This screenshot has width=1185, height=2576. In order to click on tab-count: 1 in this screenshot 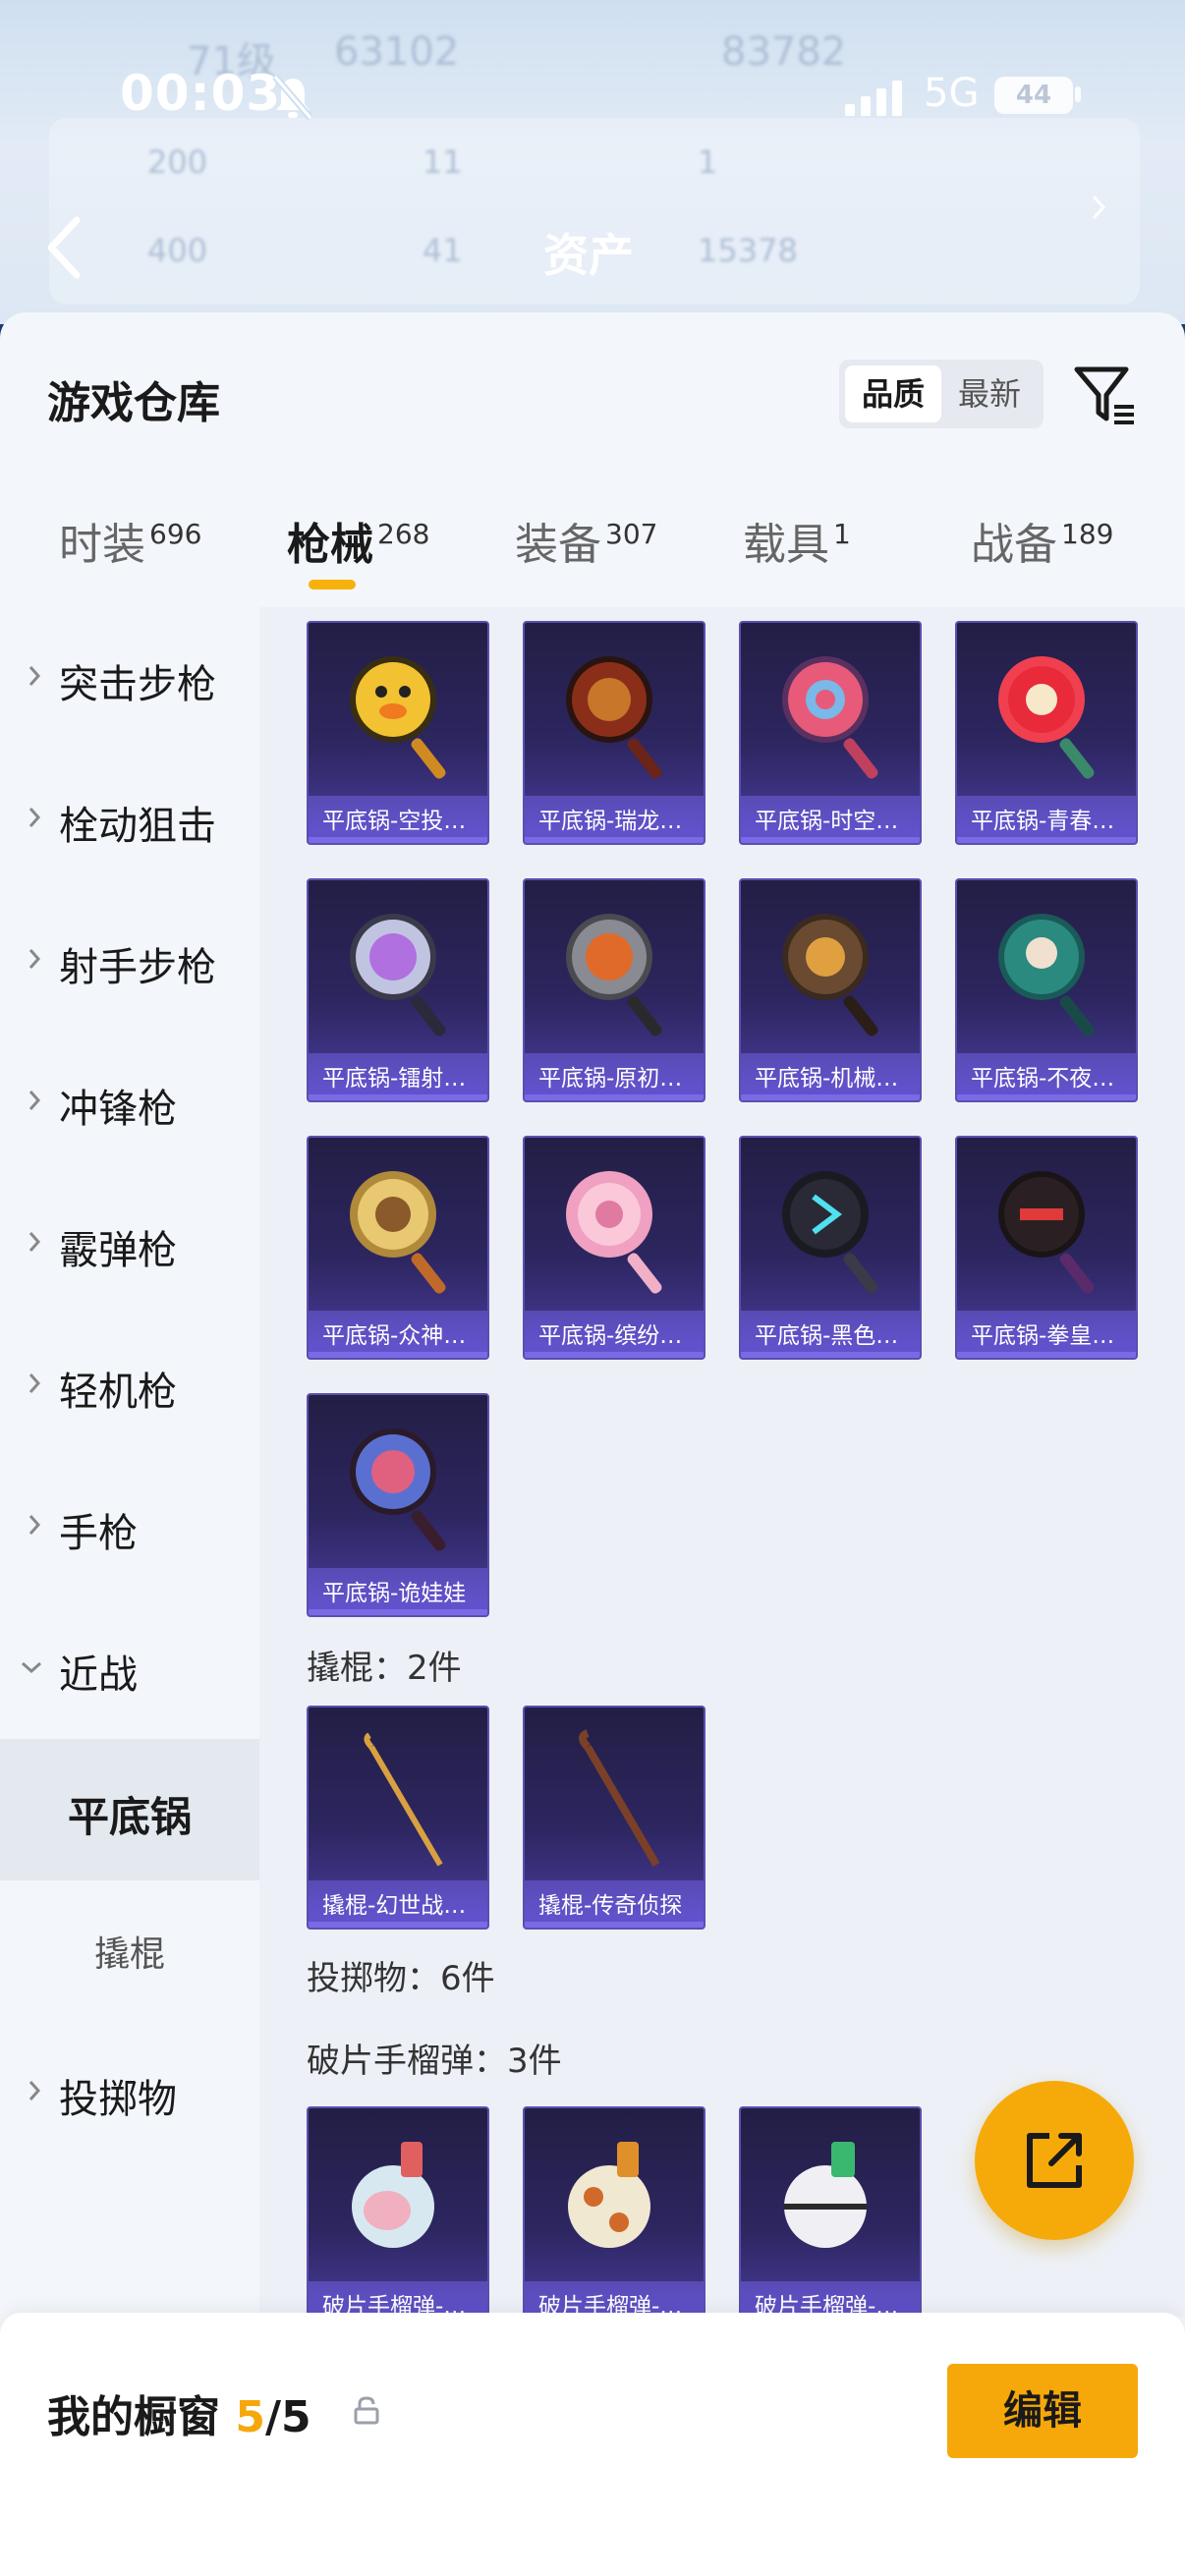, I will do `click(842, 534)`.